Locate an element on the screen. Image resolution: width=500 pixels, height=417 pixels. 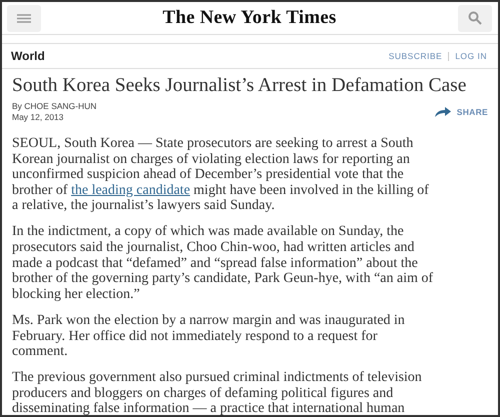
menu-icon is located at coordinates (24, 18).